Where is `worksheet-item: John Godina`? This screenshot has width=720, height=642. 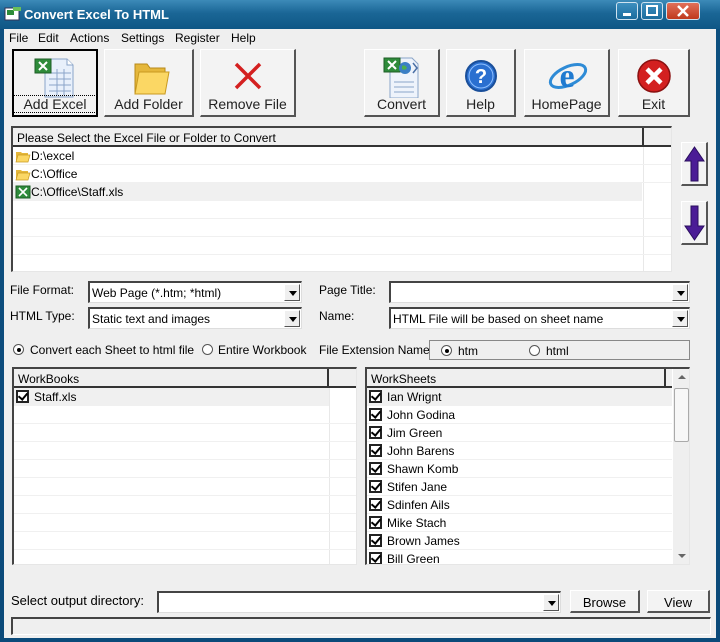
worksheet-item: John Godina is located at coordinates (519, 415).